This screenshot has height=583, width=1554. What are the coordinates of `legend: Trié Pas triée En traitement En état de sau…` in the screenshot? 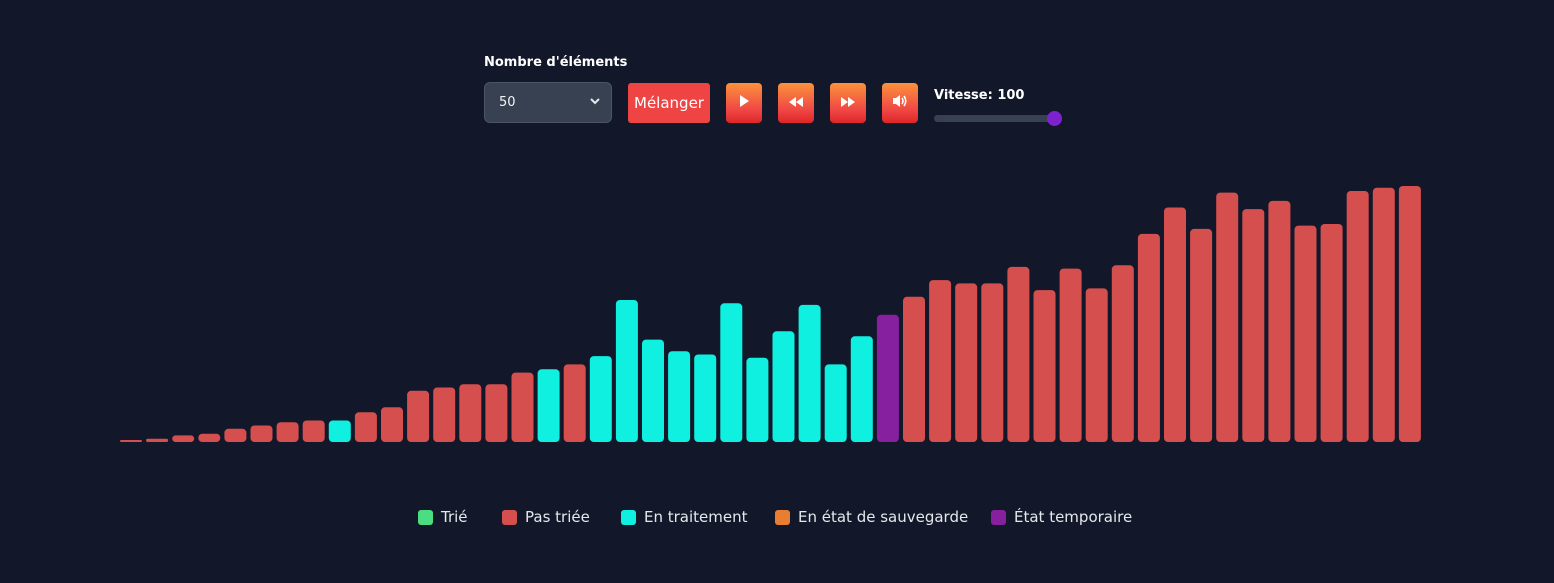 It's located at (777, 519).